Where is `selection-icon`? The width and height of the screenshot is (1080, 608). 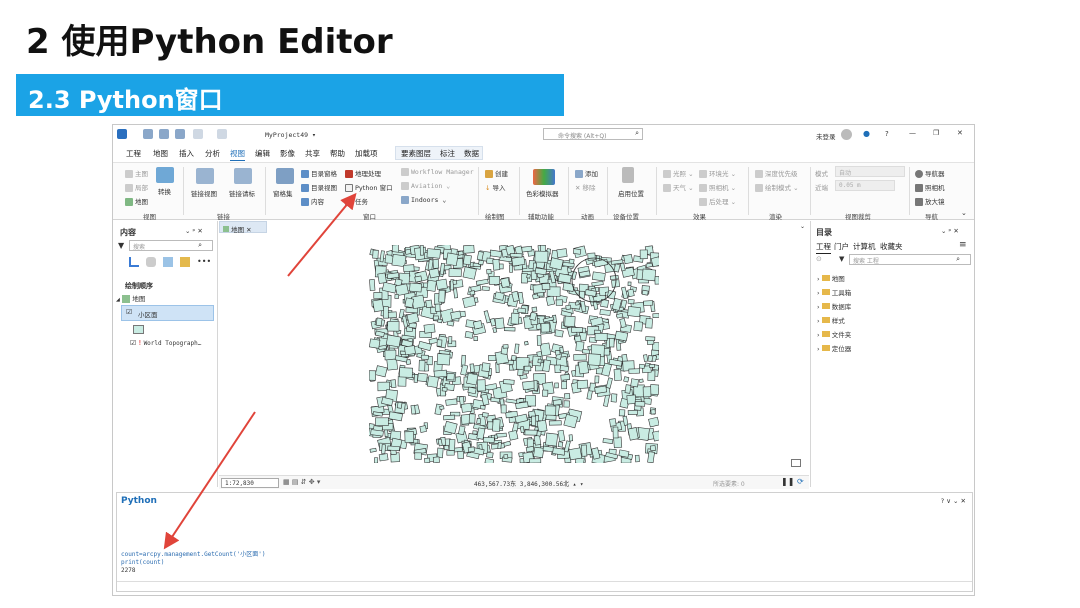 selection-icon is located at coordinates (168, 262).